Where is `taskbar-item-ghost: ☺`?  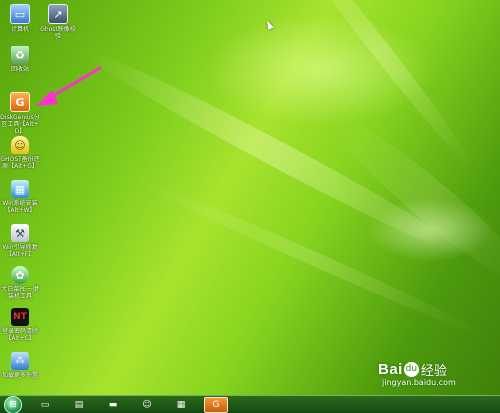 taskbar-item-ghost: ☺ is located at coordinates (147, 405).